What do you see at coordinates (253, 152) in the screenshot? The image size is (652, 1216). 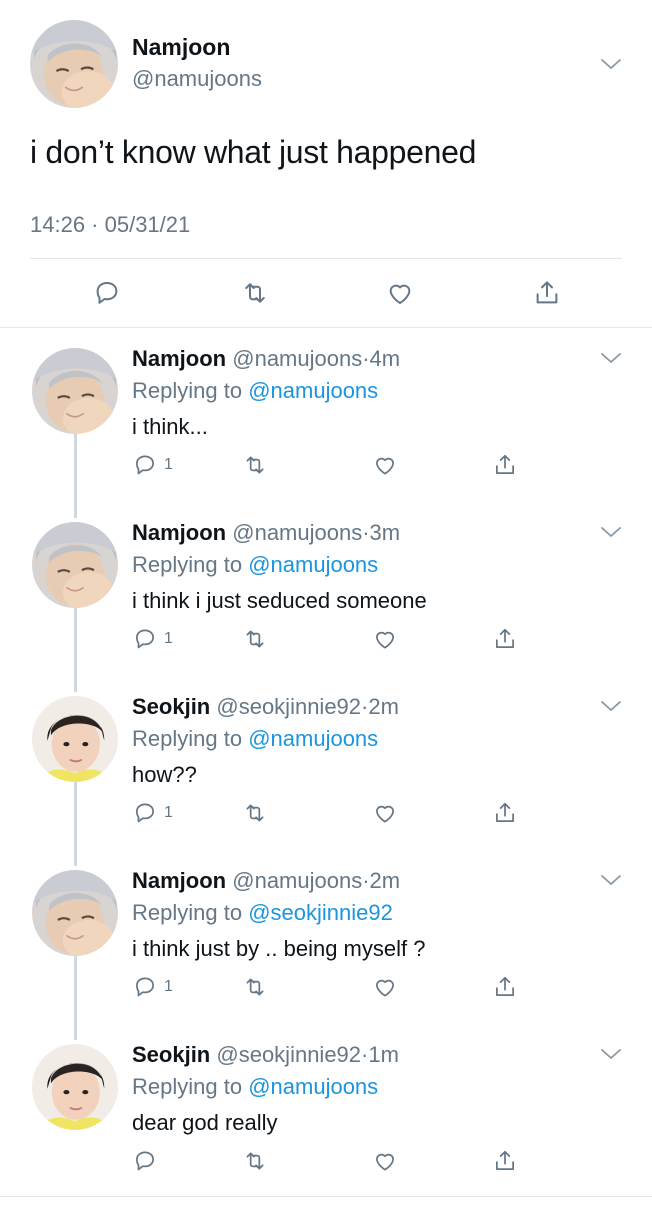 I see `tweet-text: i don’t know what just happened` at bounding box center [253, 152].